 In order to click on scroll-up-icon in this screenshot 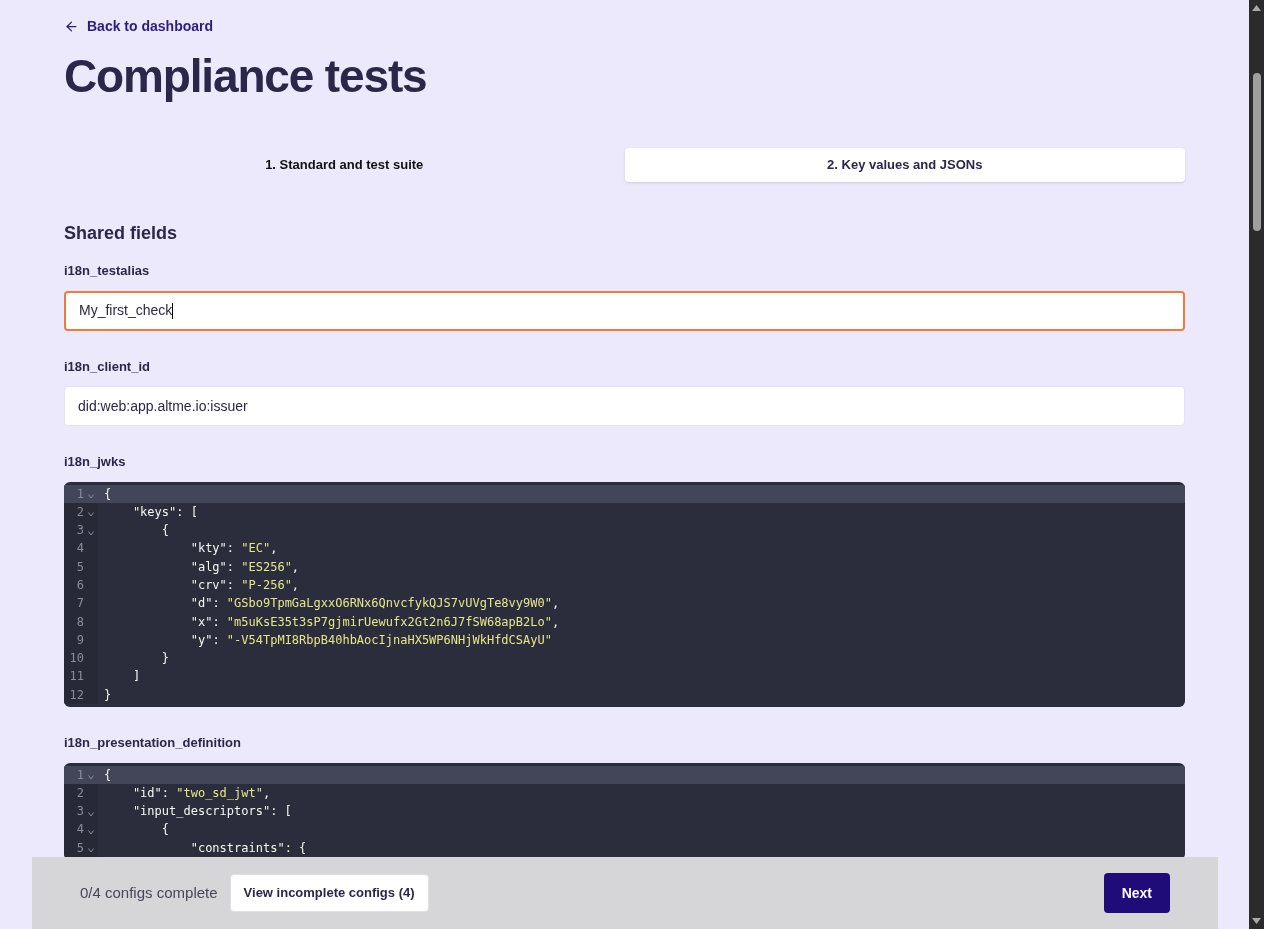, I will do `click(1256, 8)`.